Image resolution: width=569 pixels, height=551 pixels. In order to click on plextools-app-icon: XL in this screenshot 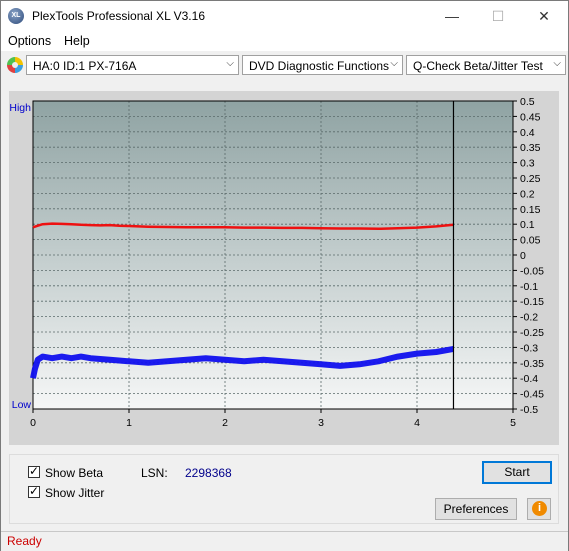, I will do `click(16, 16)`.